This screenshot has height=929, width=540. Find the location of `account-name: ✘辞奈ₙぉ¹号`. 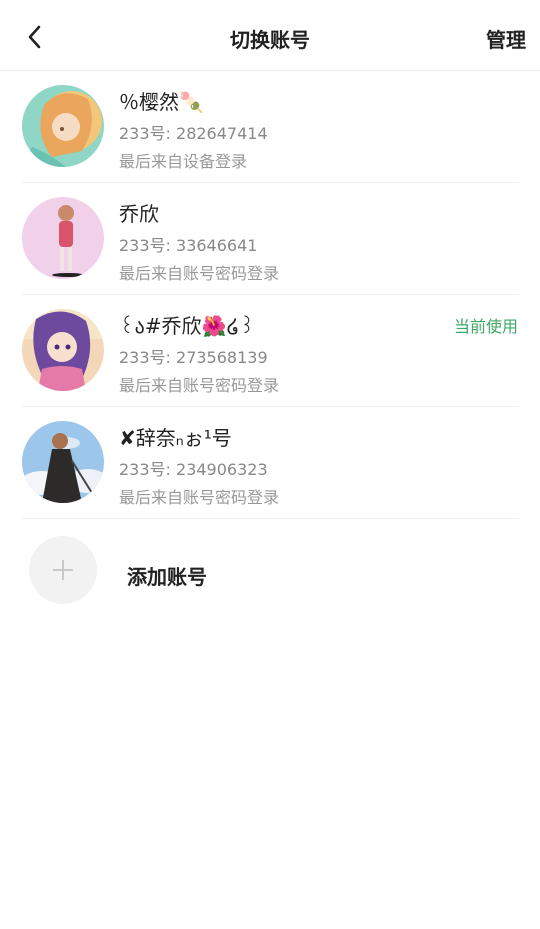

account-name: ✘辞奈ₙぉ¹号 is located at coordinates (175, 438).